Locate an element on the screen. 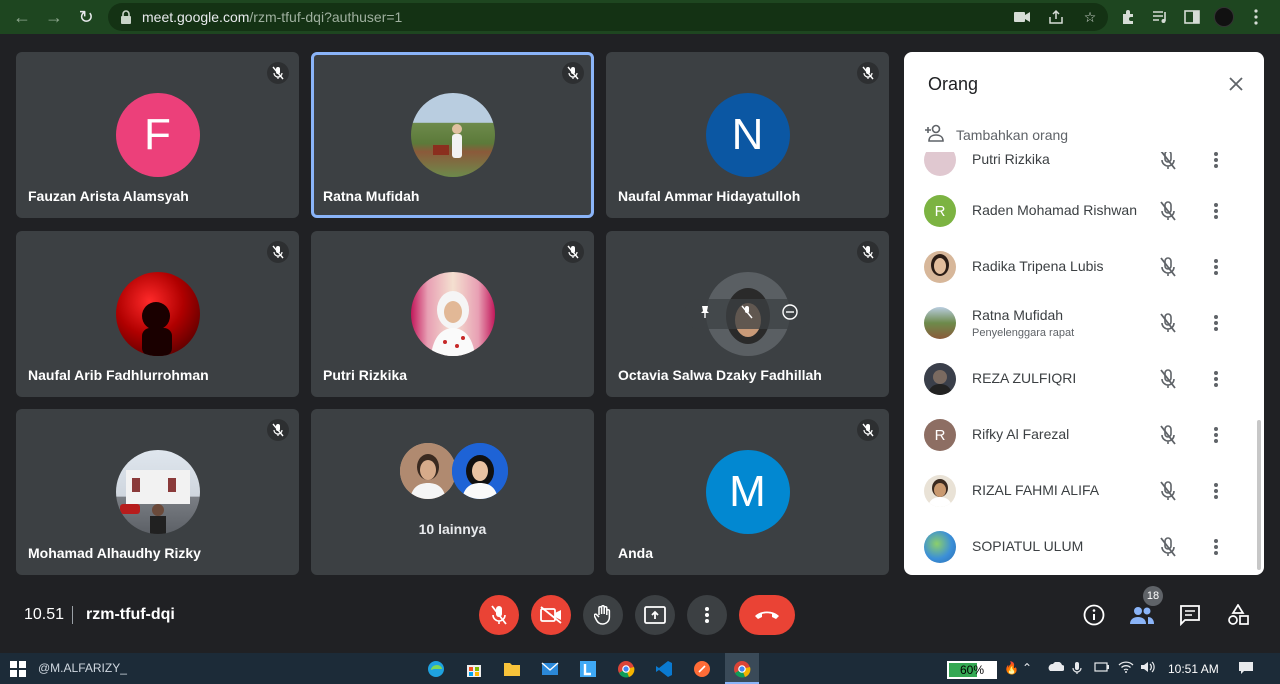  more-participants-label: 10 lainnya is located at coordinates (452, 529).